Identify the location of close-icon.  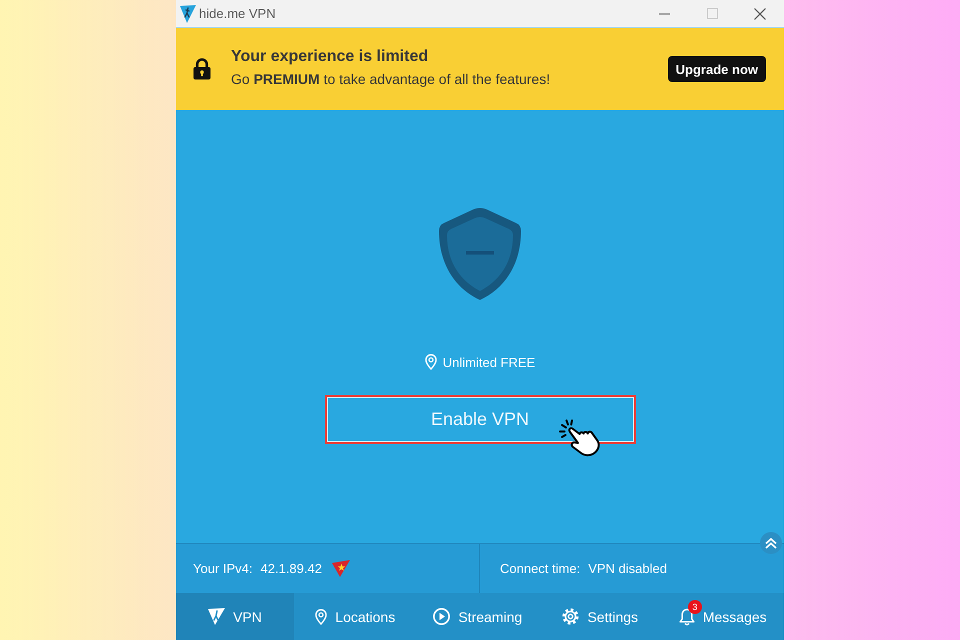
(760, 14).